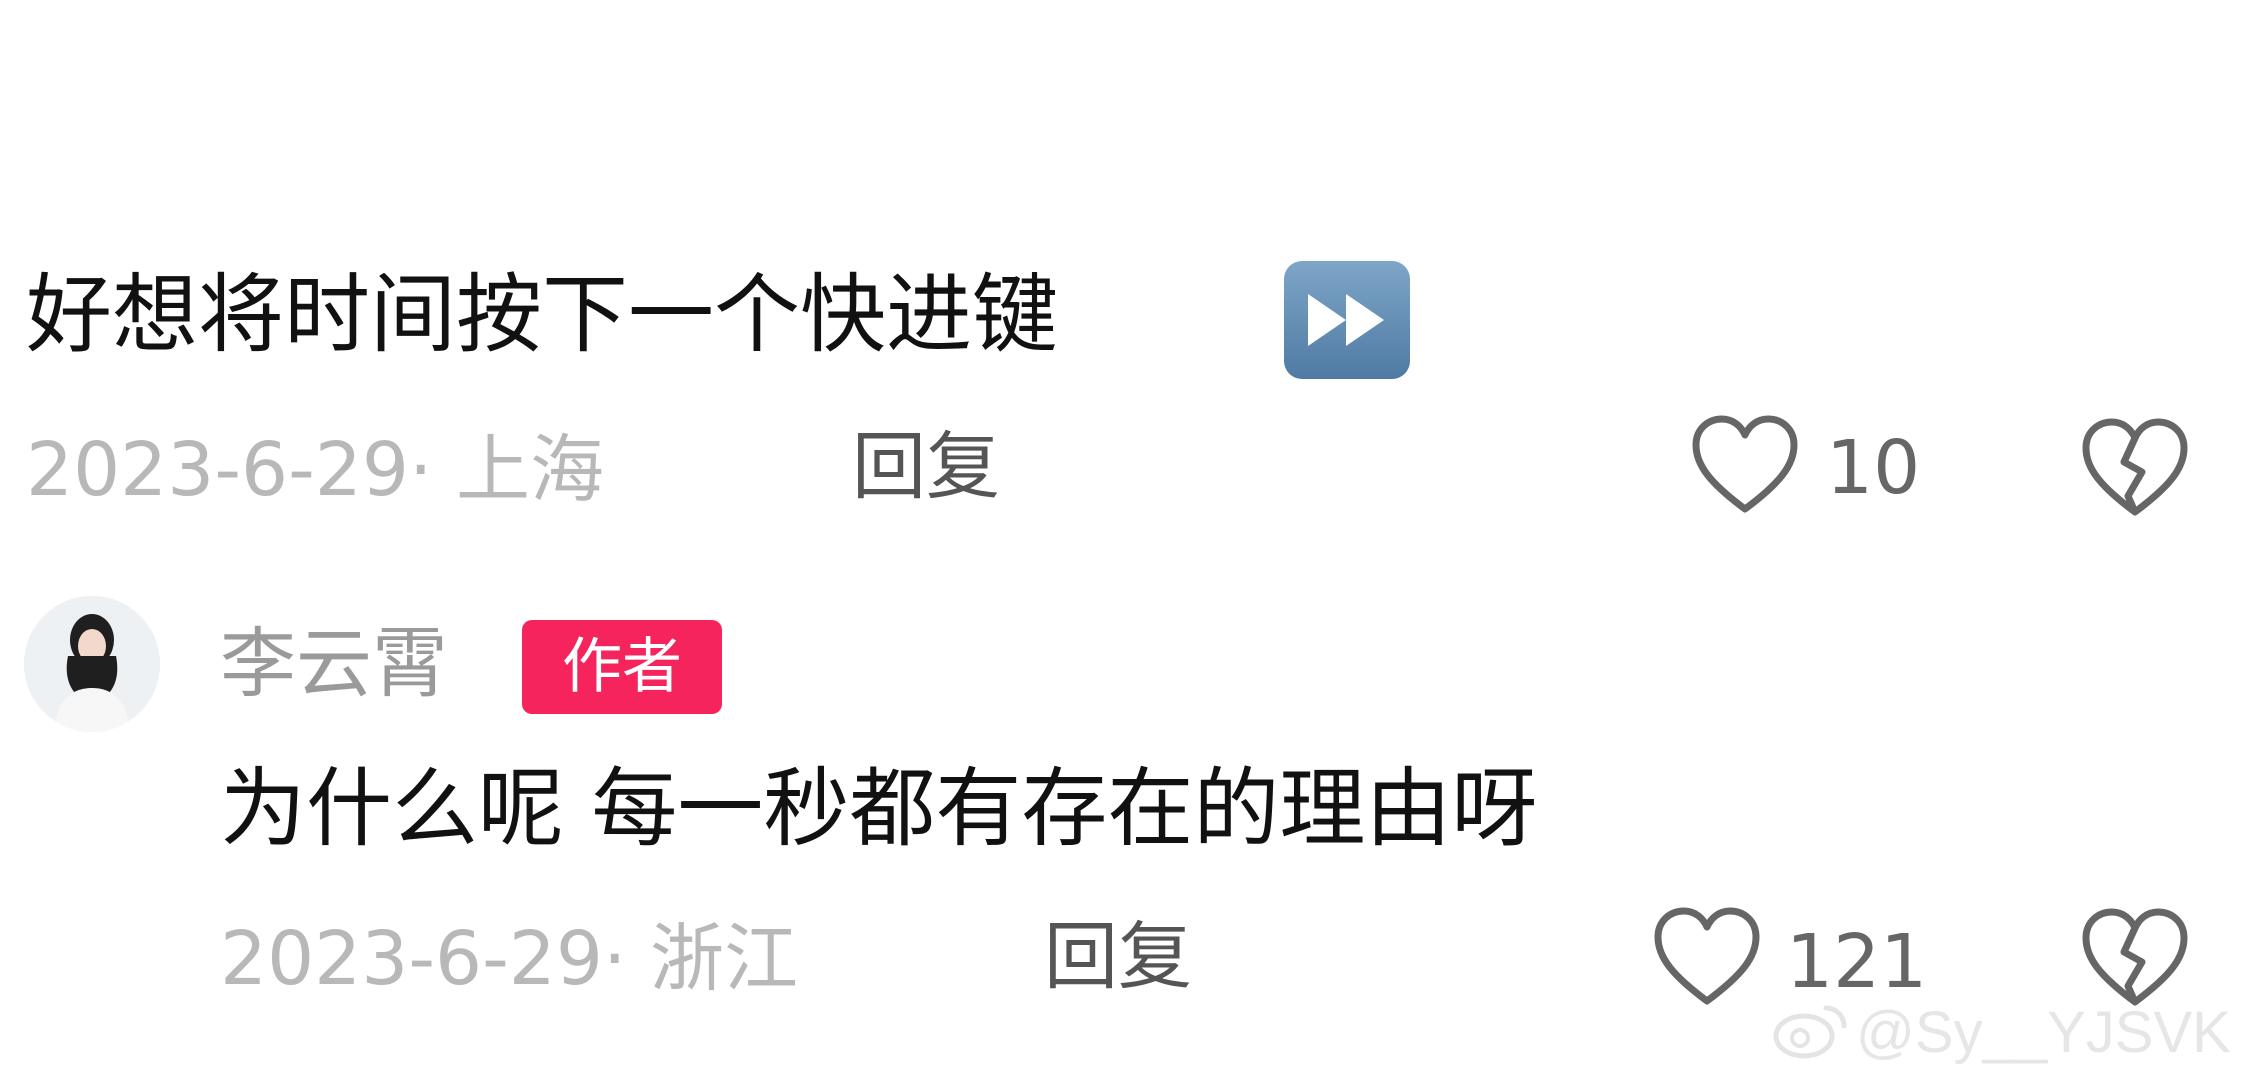 This screenshot has height=1080, width=2260. Describe the element at coordinates (92, 664) in the screenshot. I see `avatar` at that location.